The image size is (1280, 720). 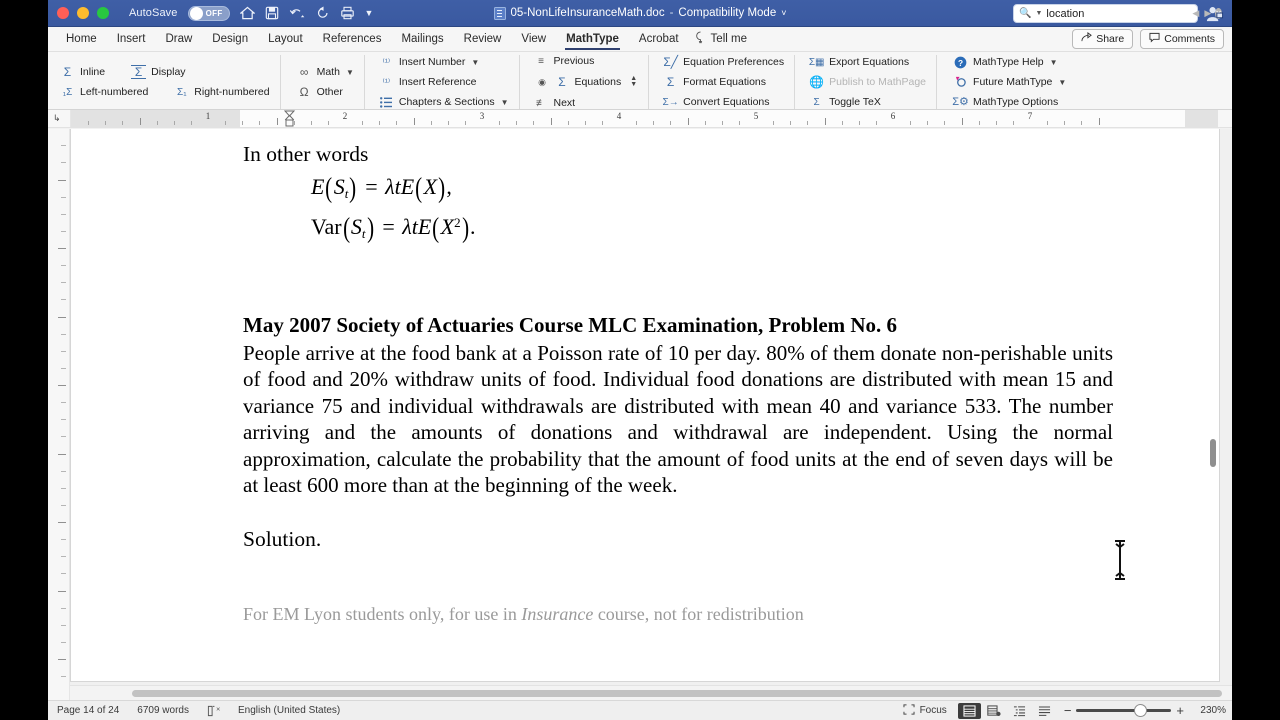 I want to click on tell-me-box: Tell me, so click(x=718, y=39).